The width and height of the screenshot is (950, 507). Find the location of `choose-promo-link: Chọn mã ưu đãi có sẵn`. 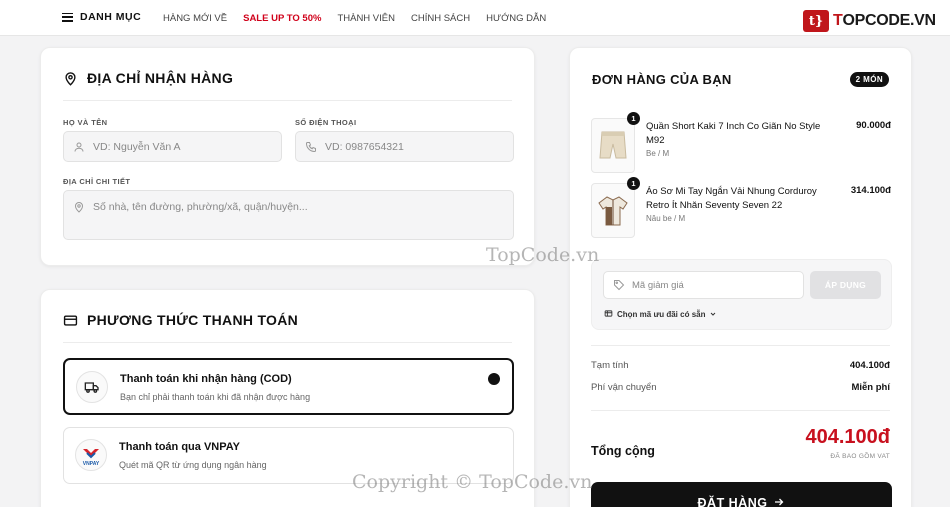

choose-promo-link: Chọn mã ưu đãi có sẵn is located at coordinates (660, 314).